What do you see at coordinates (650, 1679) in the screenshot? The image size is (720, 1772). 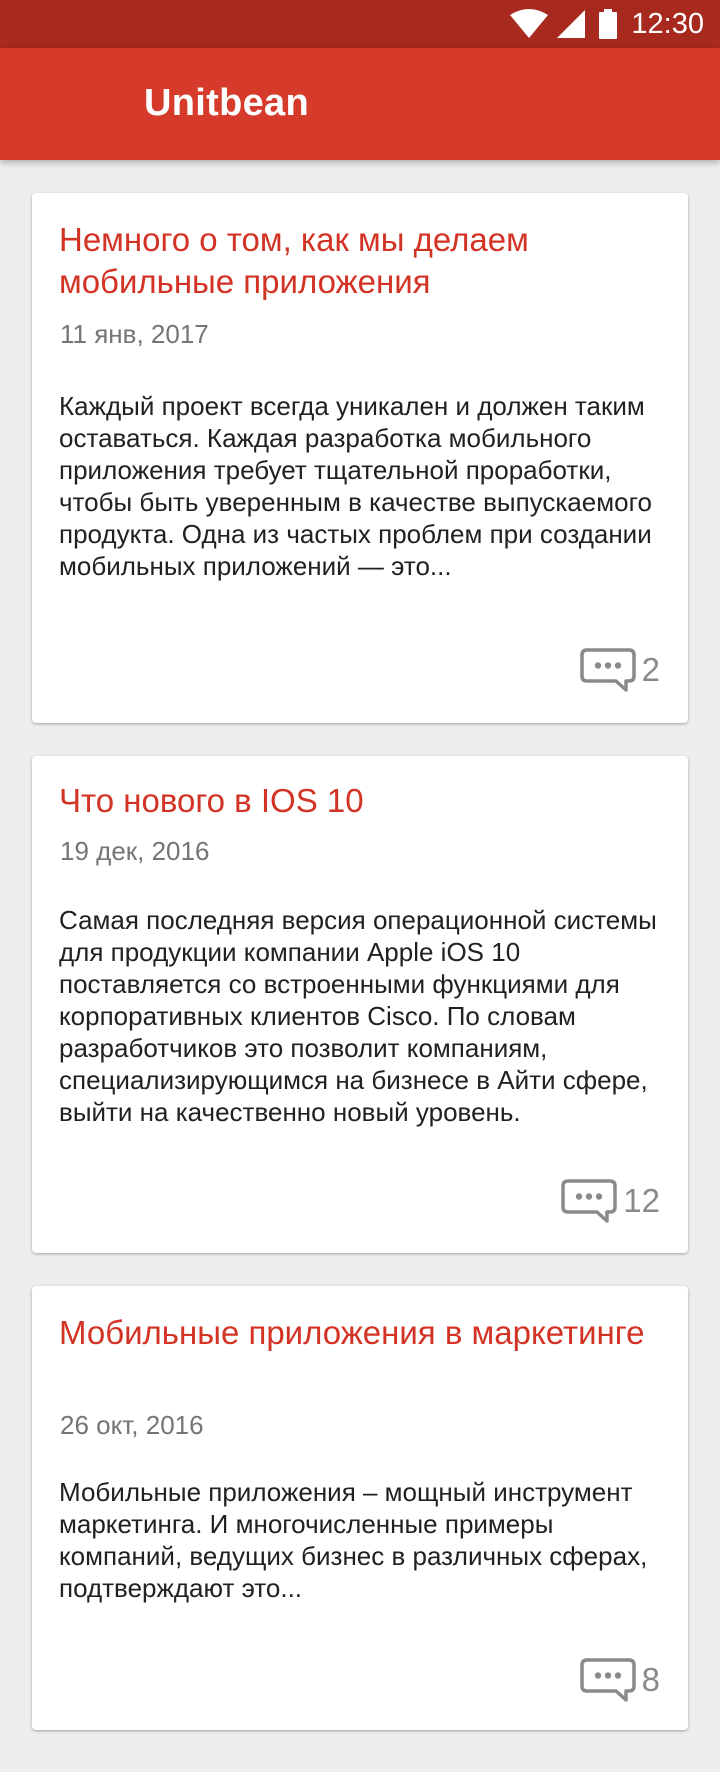 I see `comment-count: 8` at bounding box center [650, 1679].